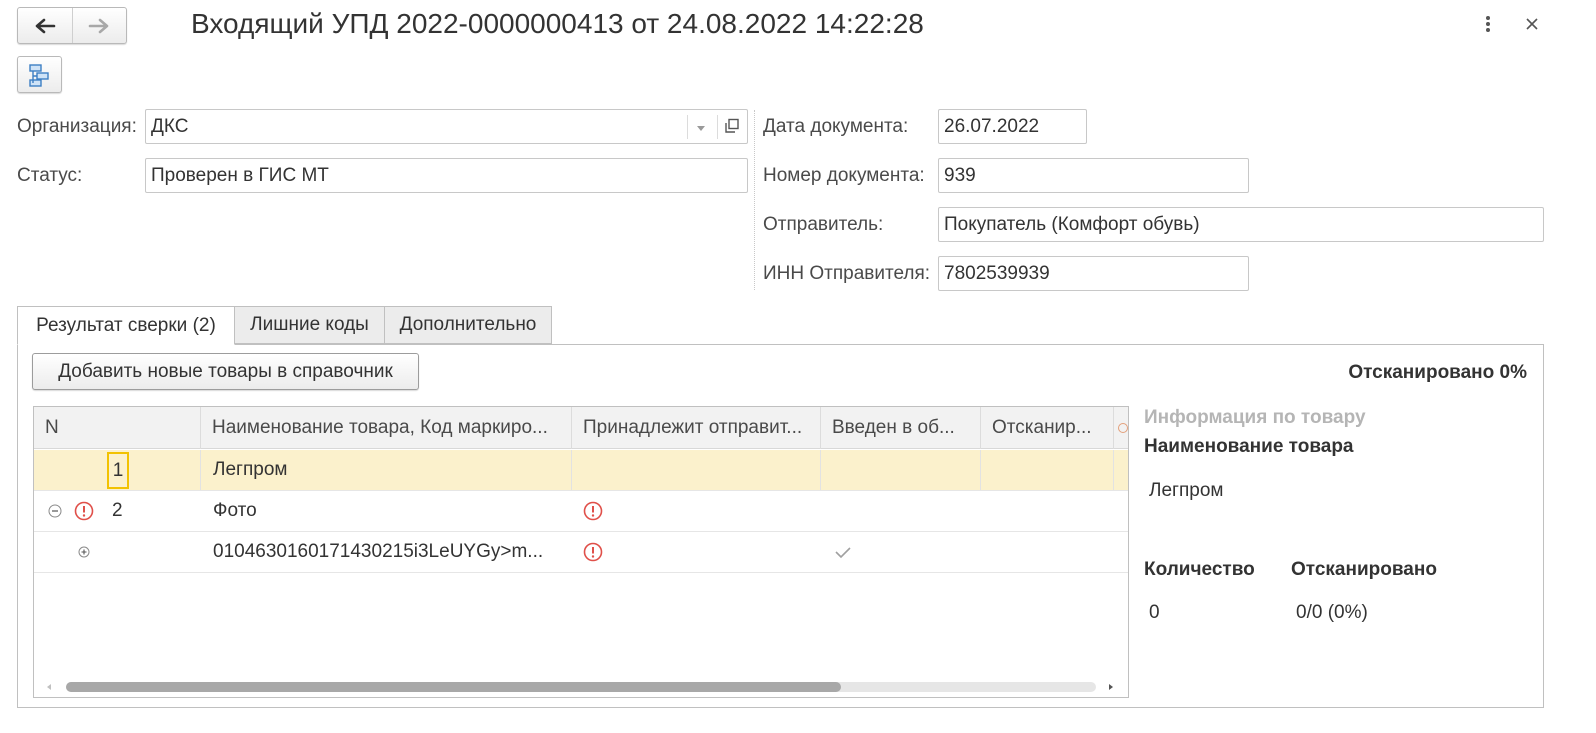 The width and height of the screenshot is (1596, 733). What do you see at coordinates (1199, 569) in the screenshot?
I see `info-quantity-label: Количество` at bounding box center [1199, 569].